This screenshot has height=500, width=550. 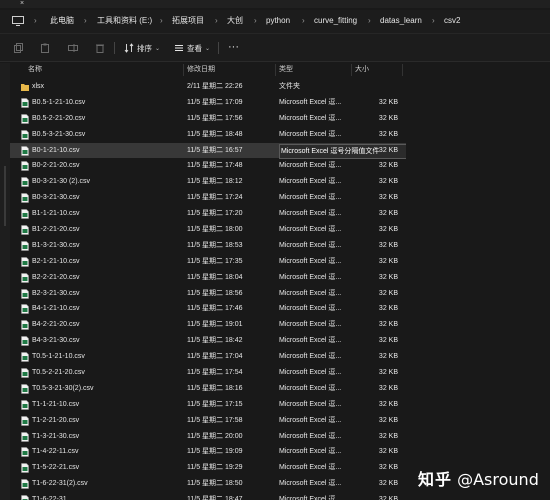 I want to click on file-modified-date: 11/5 星期二 18:48, so click(x=215, y=134).